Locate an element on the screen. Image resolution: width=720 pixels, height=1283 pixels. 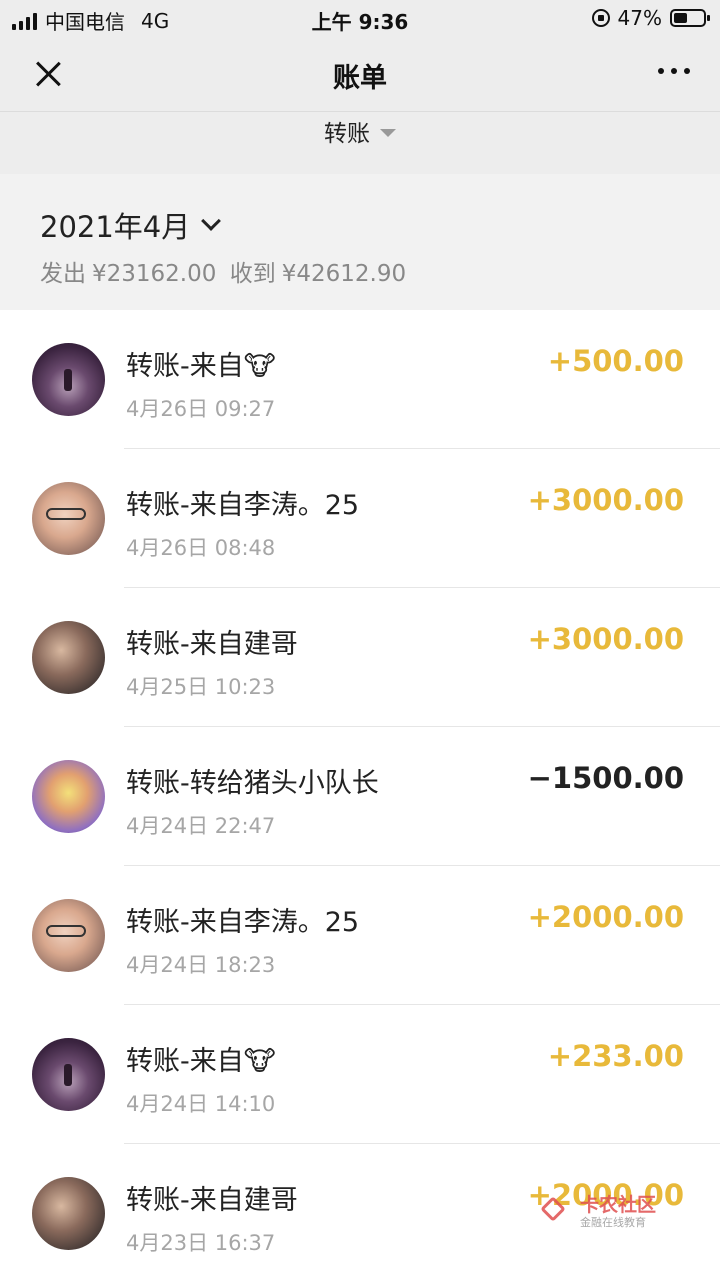
transaction-time: 4月24日 14:10 is located at coordinates (201, 1104).